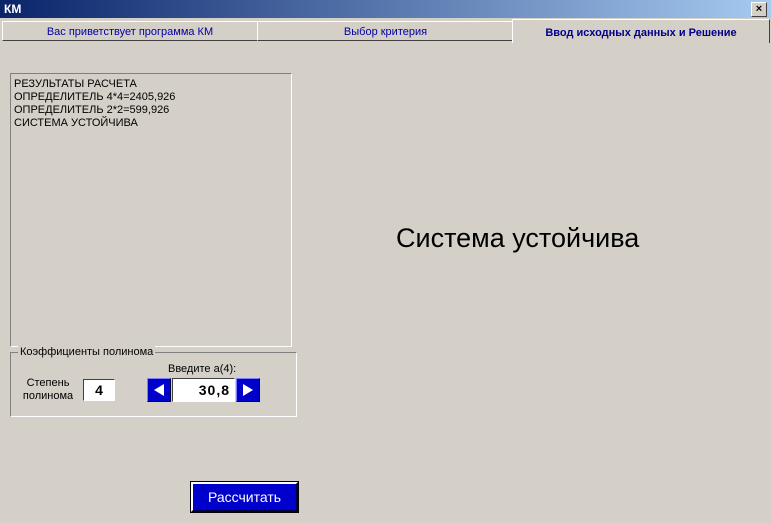 Image resolution: width=771 pixels, height=523 pixels. Describe the element at coordinates (75, 84) in the screenshot. I see `result-line: РЕЗУЛЬТАТЫ РАСЧЕТА` at that location.